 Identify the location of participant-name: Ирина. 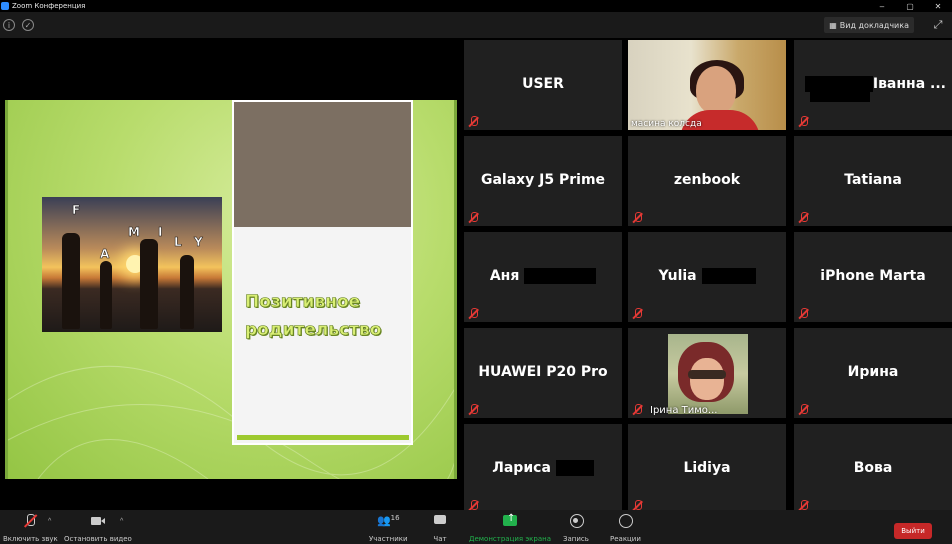
(873, 372).